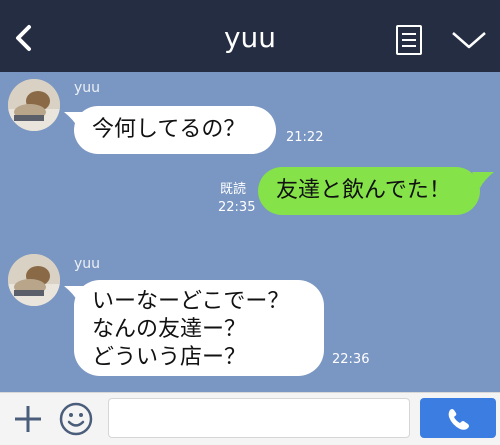 The height and width of the screenshot is (445, 500). Describe the element at coordinates (28, 419) in the screenshot. I see `plus-icon` at that location.